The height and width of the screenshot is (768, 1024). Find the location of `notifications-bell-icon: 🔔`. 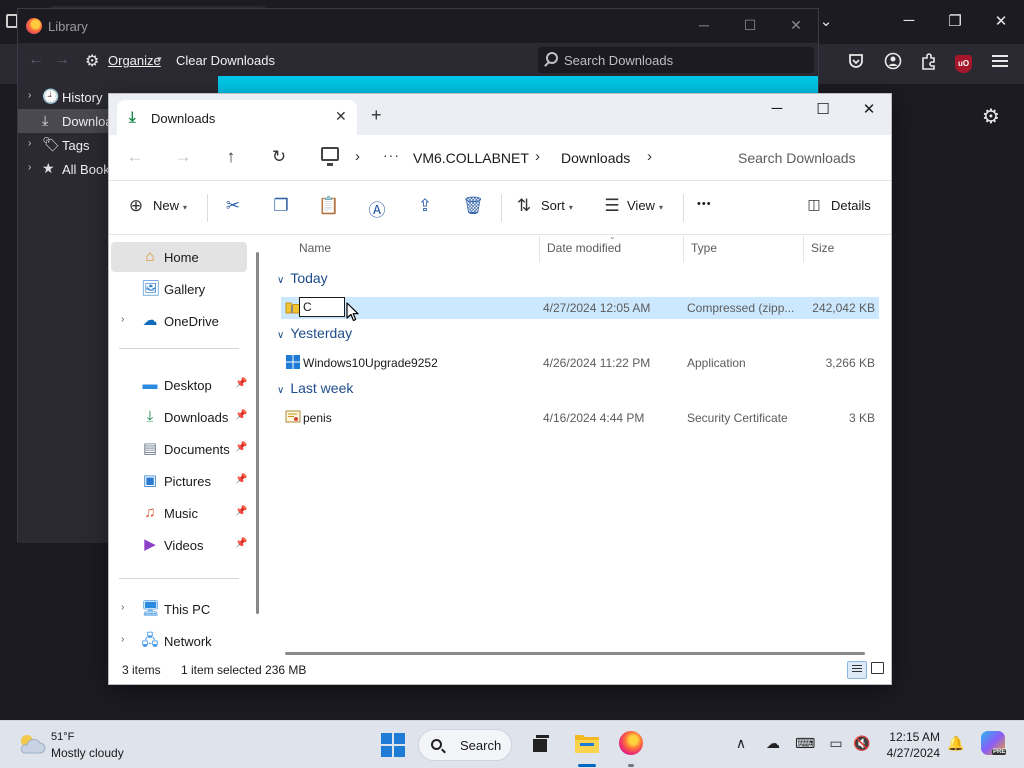

notifications-bell-icon: 🔔 is located at coordinates (956, 743).